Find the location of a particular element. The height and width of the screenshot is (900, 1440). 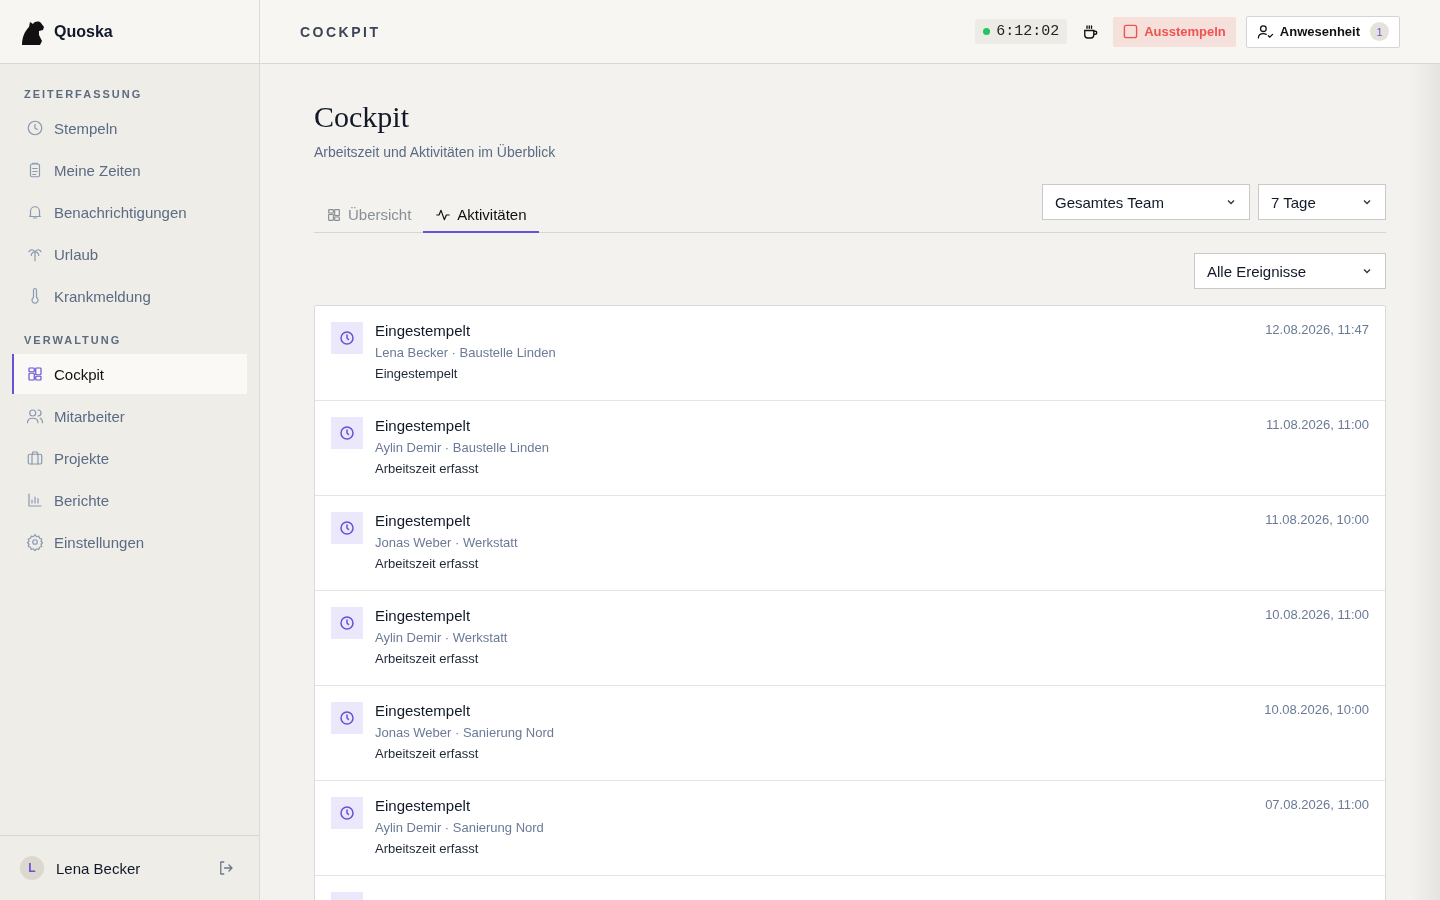

users-icon is located at coordinates (35, 416).